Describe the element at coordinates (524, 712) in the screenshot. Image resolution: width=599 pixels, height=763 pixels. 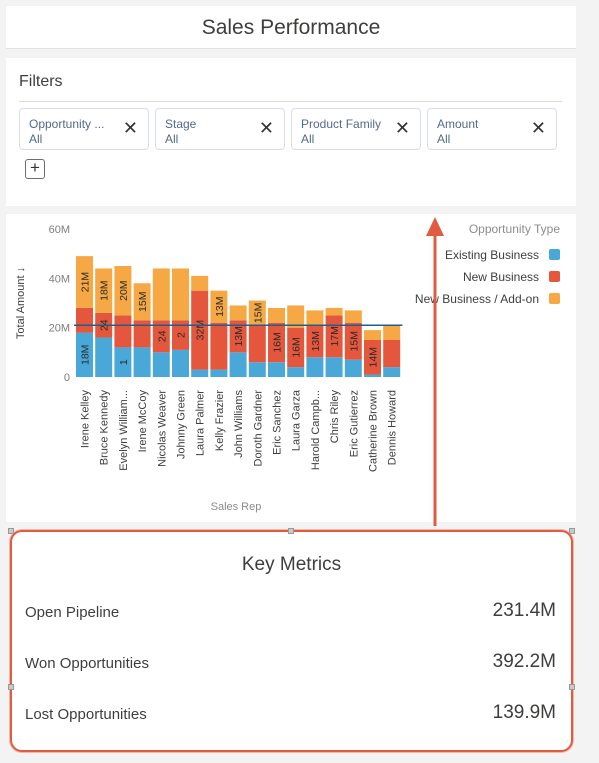
I see `metric-value: 139.9M` at that location.